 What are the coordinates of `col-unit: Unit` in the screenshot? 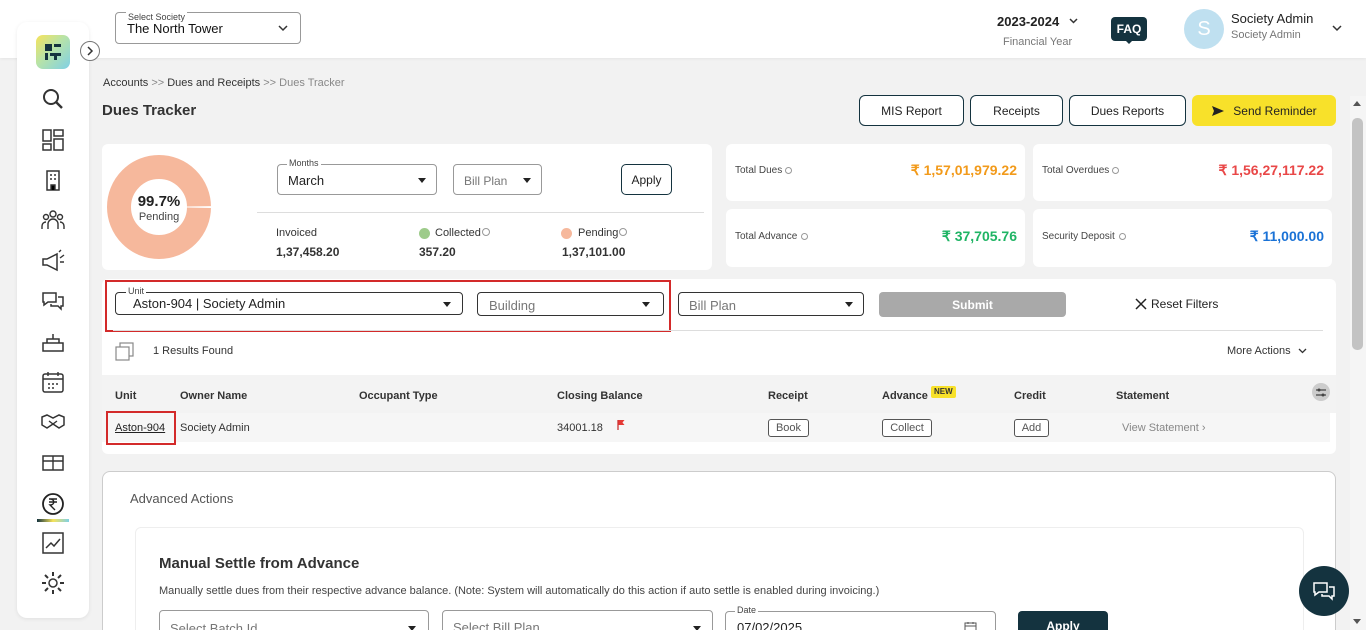 It's located at (126, 396).